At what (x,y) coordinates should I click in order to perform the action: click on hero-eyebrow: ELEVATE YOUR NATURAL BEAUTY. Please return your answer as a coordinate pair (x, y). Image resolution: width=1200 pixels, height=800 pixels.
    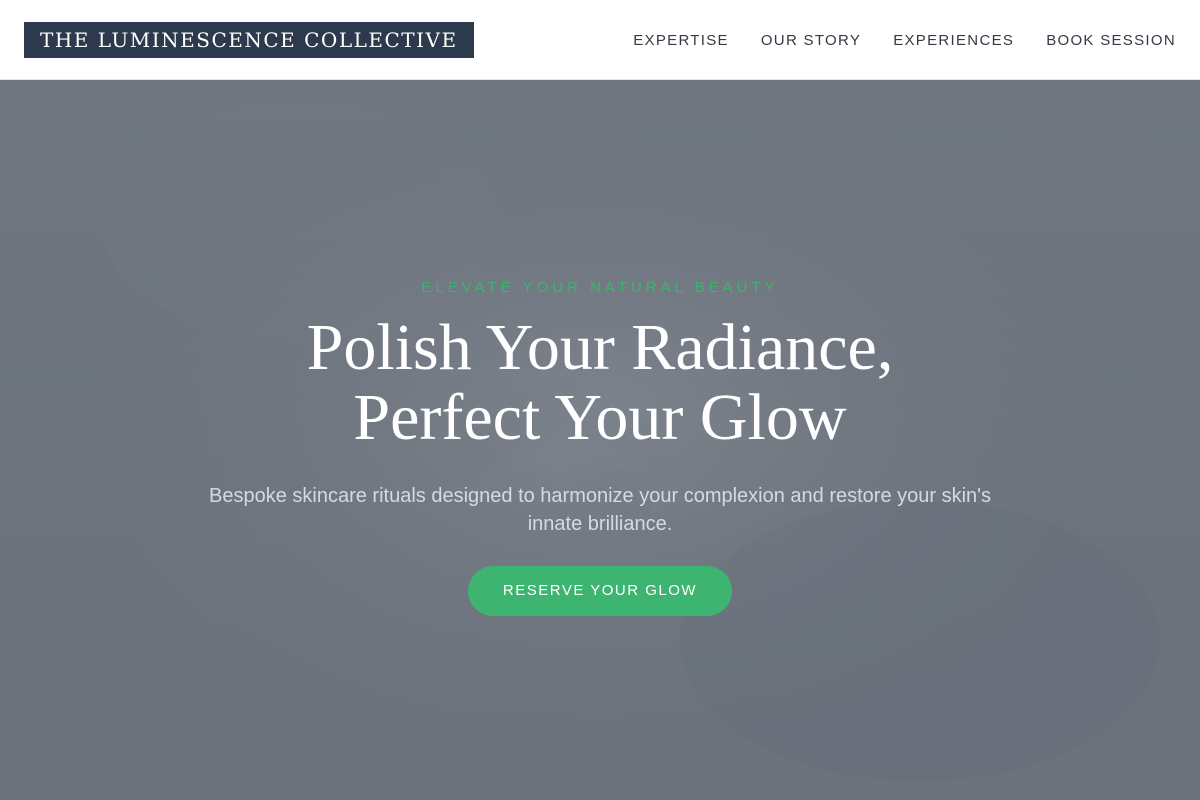
    Looking at the image, I should click on (600, 287).